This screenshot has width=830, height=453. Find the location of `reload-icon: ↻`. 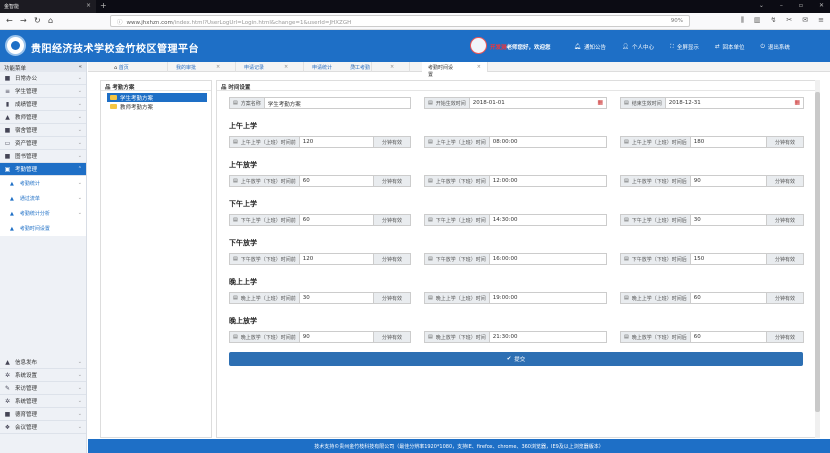

reload-icon: ↻ is located at coordinates (37, 20).